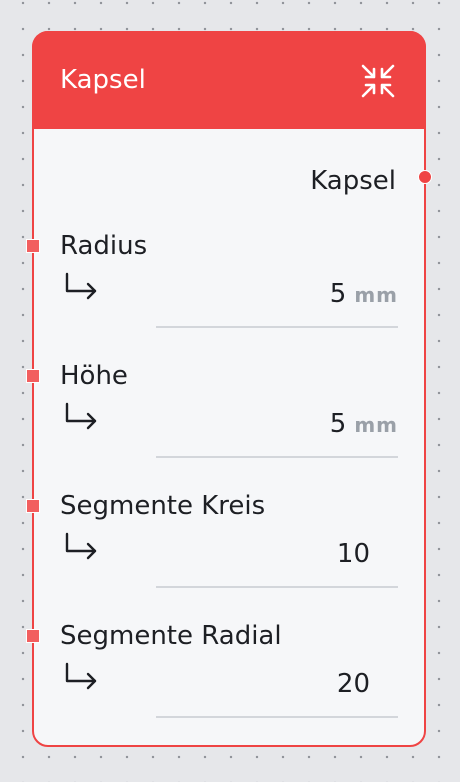 The width and height of the screenshot is (460, 782). I want to click on param-segments-radial: Segmente Radial 20, so click(225, 687).